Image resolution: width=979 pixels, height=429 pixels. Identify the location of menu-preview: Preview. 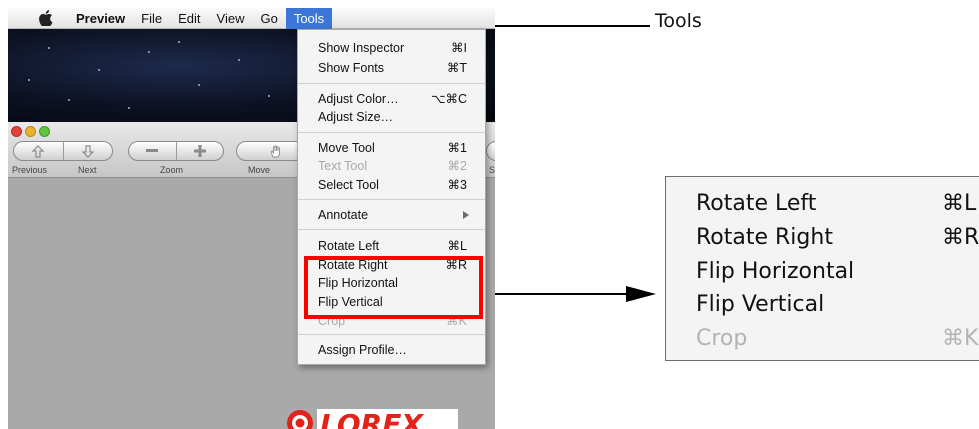
(103, 18).